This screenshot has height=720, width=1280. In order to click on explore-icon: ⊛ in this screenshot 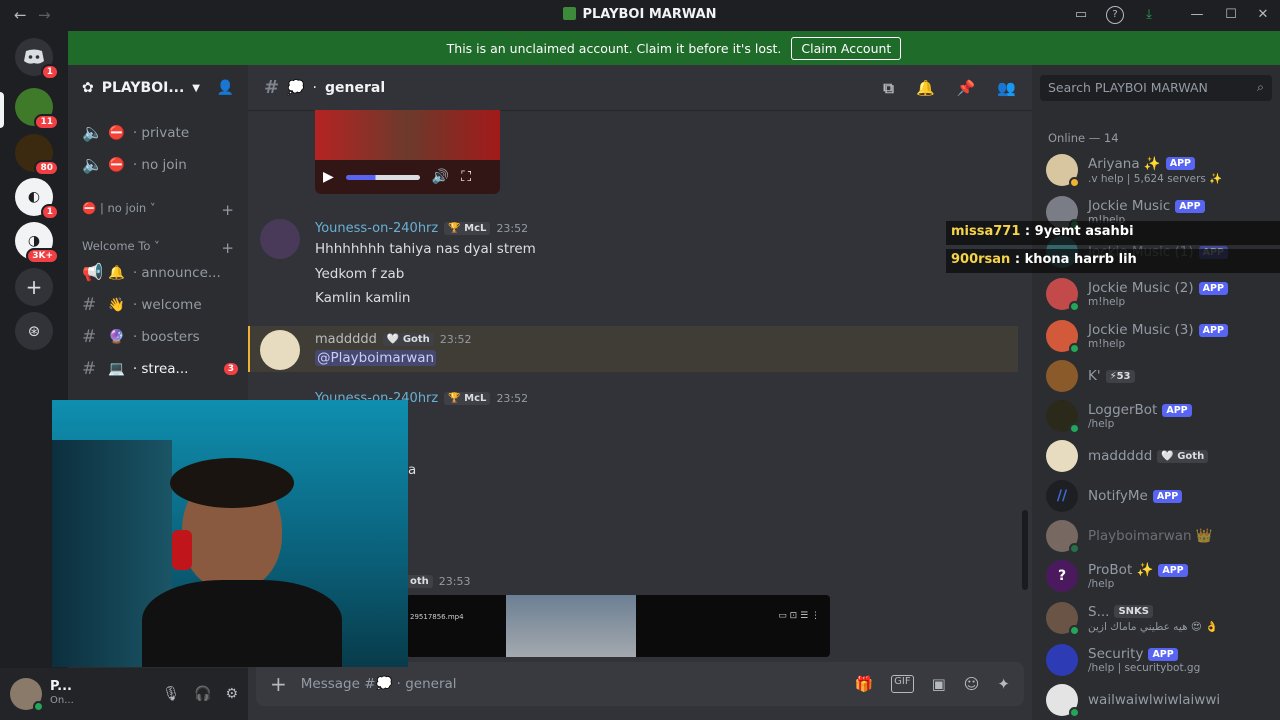, I will do `click(34, 331)`.